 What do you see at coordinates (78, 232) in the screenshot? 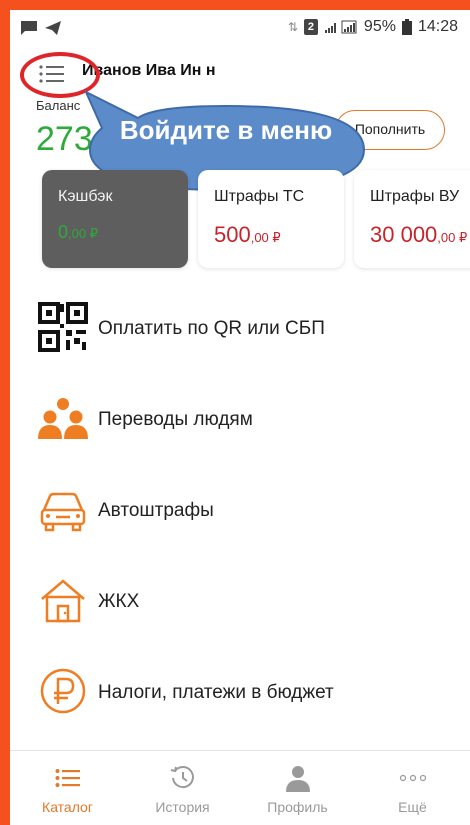
I see `card-amount: 0,00 ₽` at bounding box center [78, 232].